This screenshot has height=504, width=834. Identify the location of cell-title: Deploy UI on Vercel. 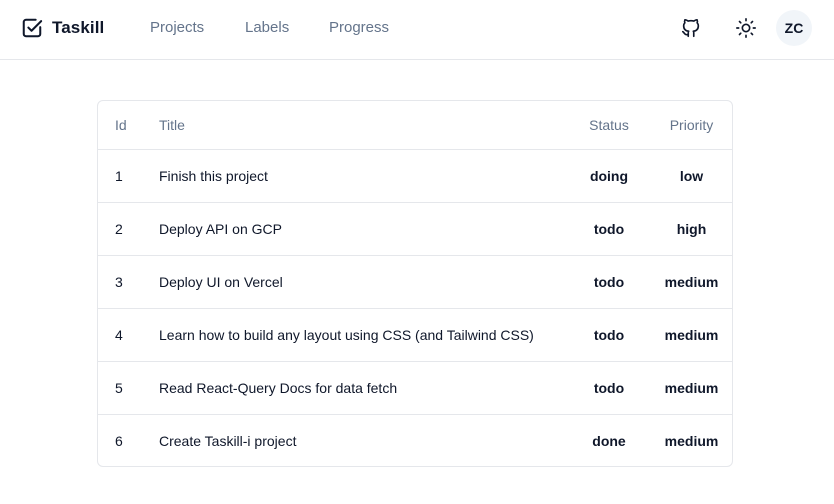
(221, 281).